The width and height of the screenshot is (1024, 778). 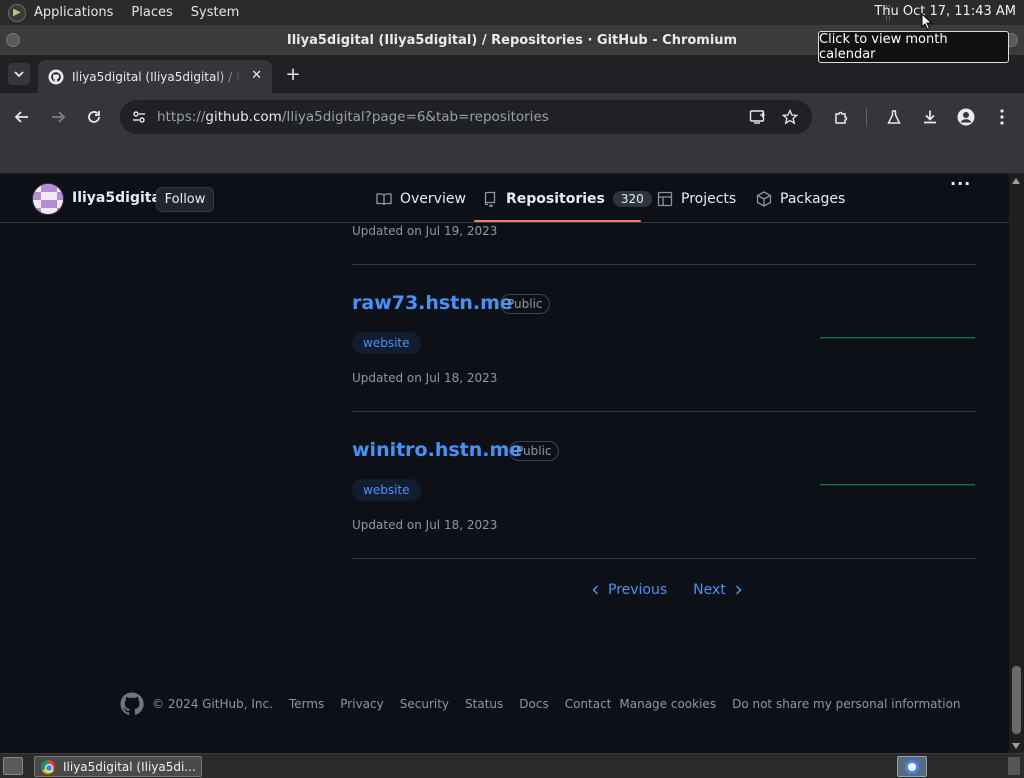 I want to click on url-path: /Iliya5digital?page=6&tab=repositories, so click(x=415, y=117).